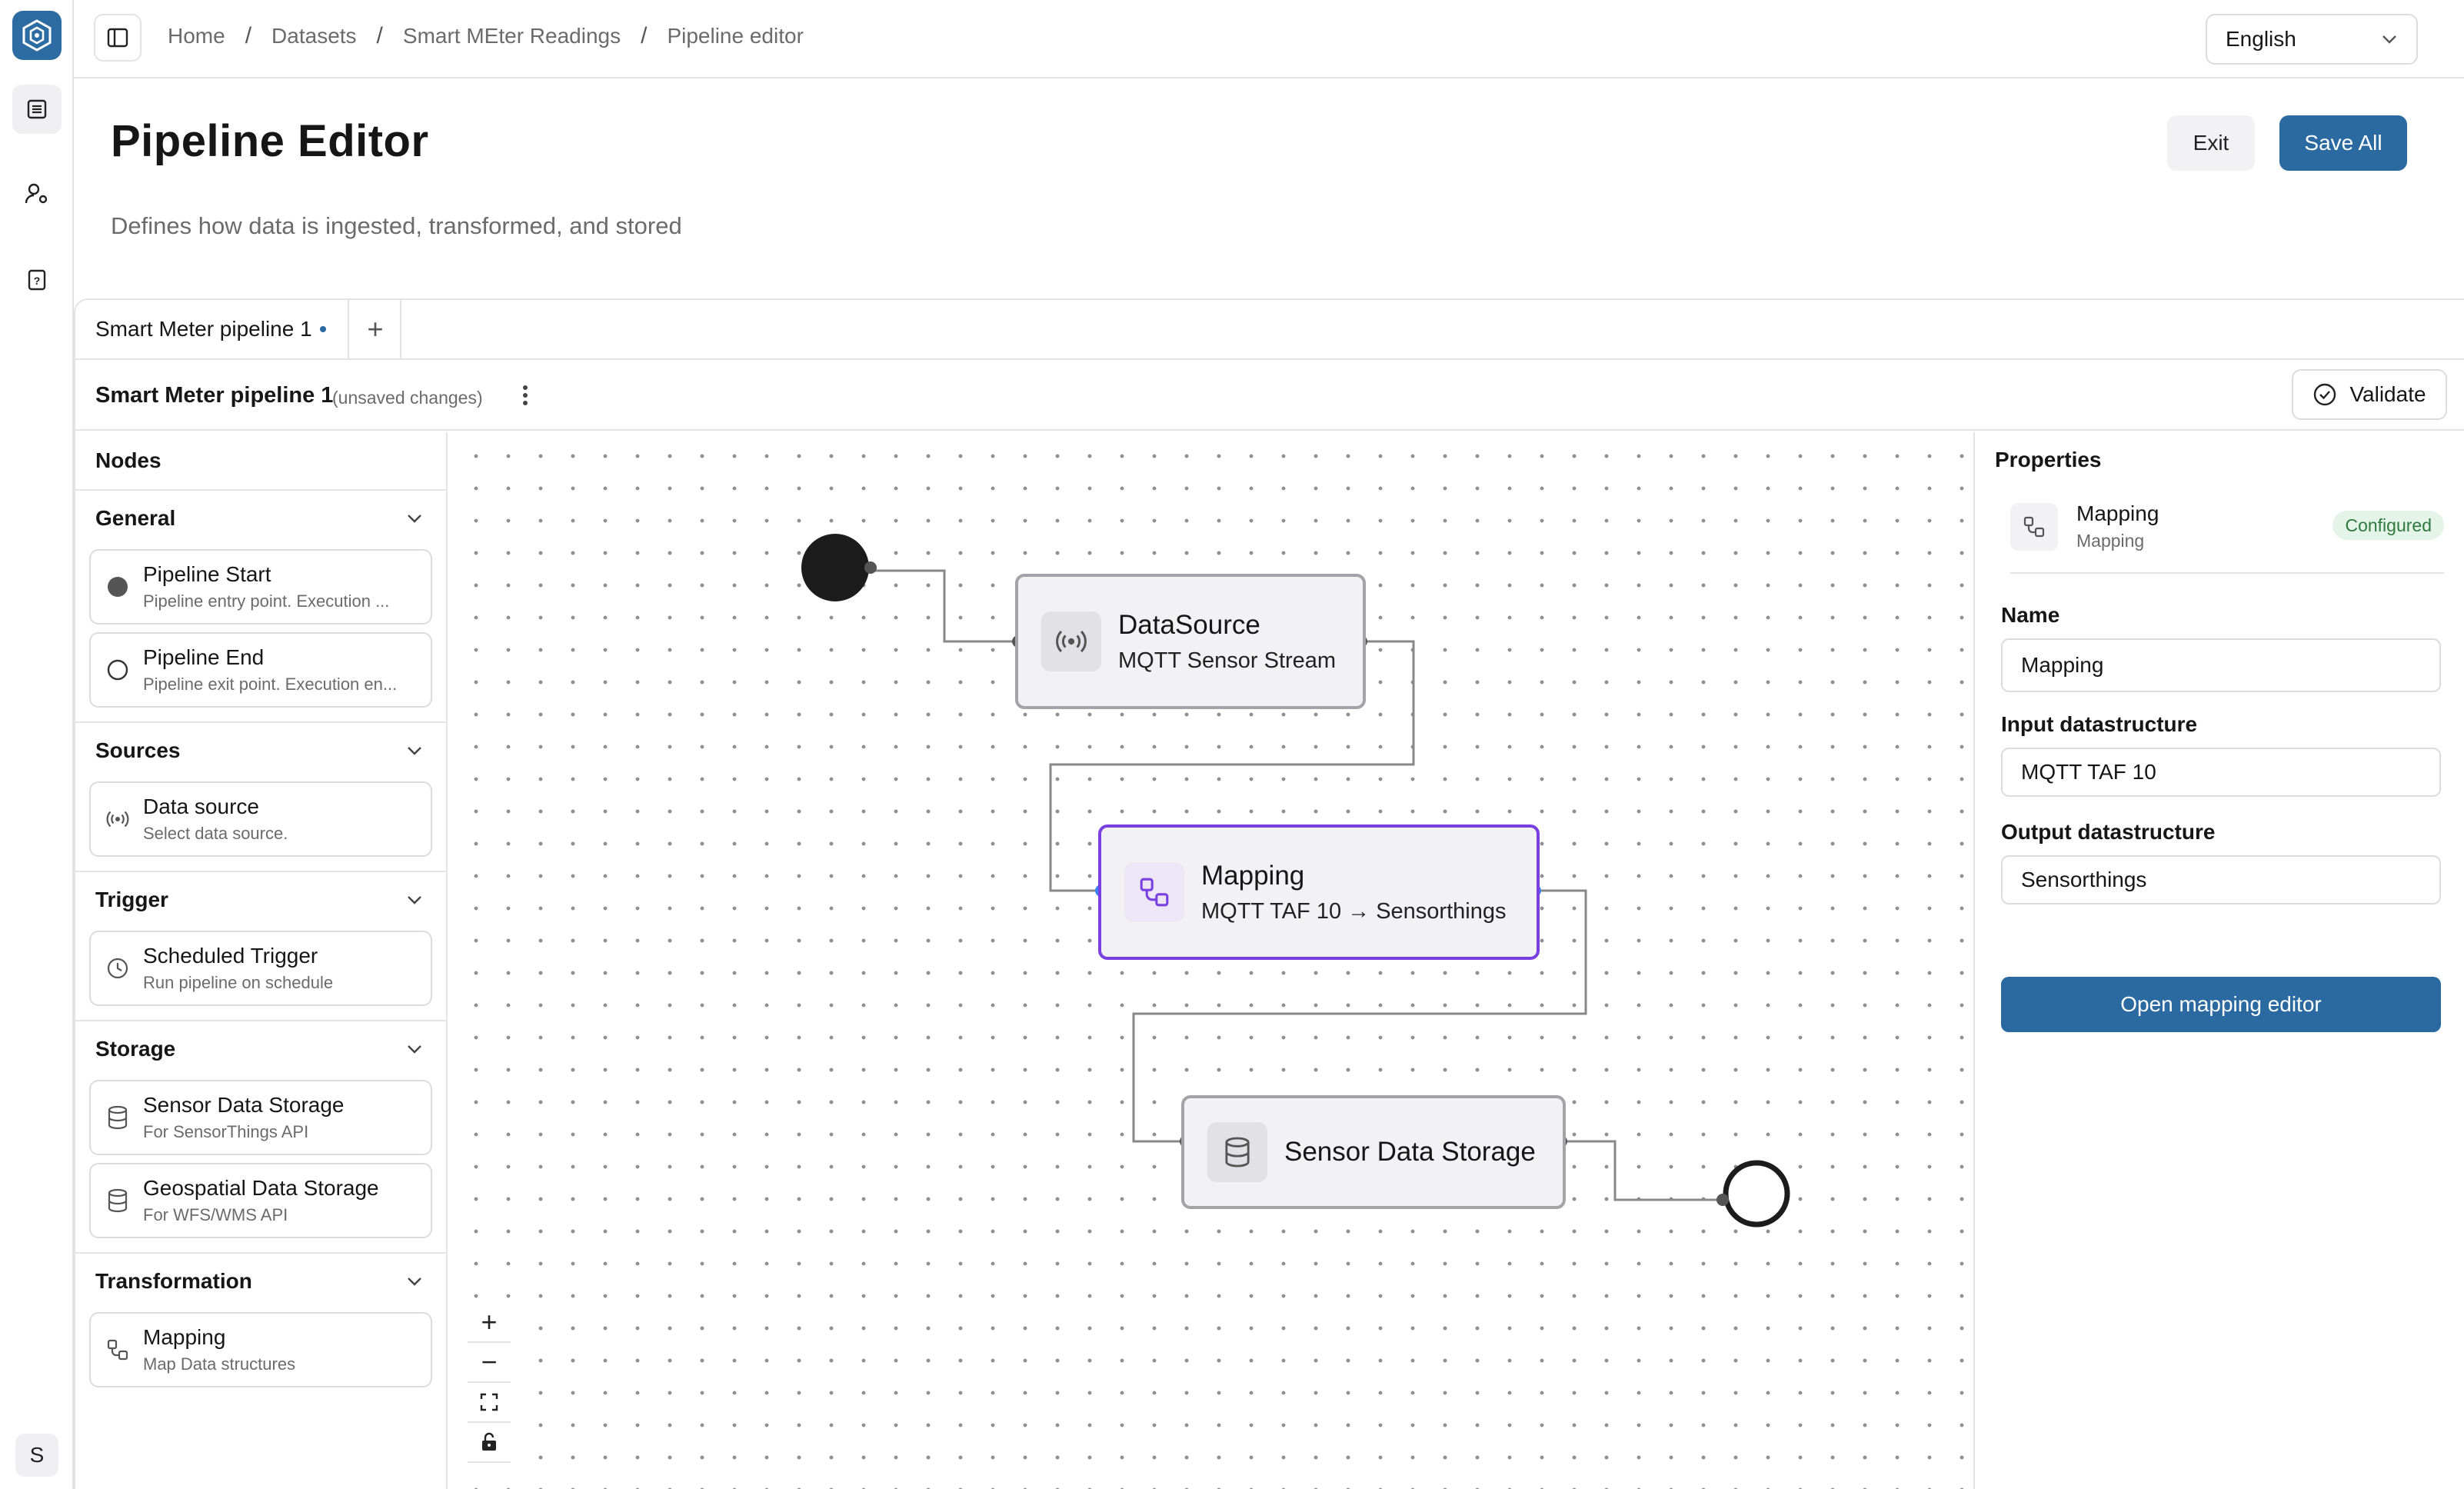 This screenshot has width=2464, height=1489. What do you see at coordinates (135, 518) in the screenshot?
I see `group-title: General` at bounding box center [135, 518].